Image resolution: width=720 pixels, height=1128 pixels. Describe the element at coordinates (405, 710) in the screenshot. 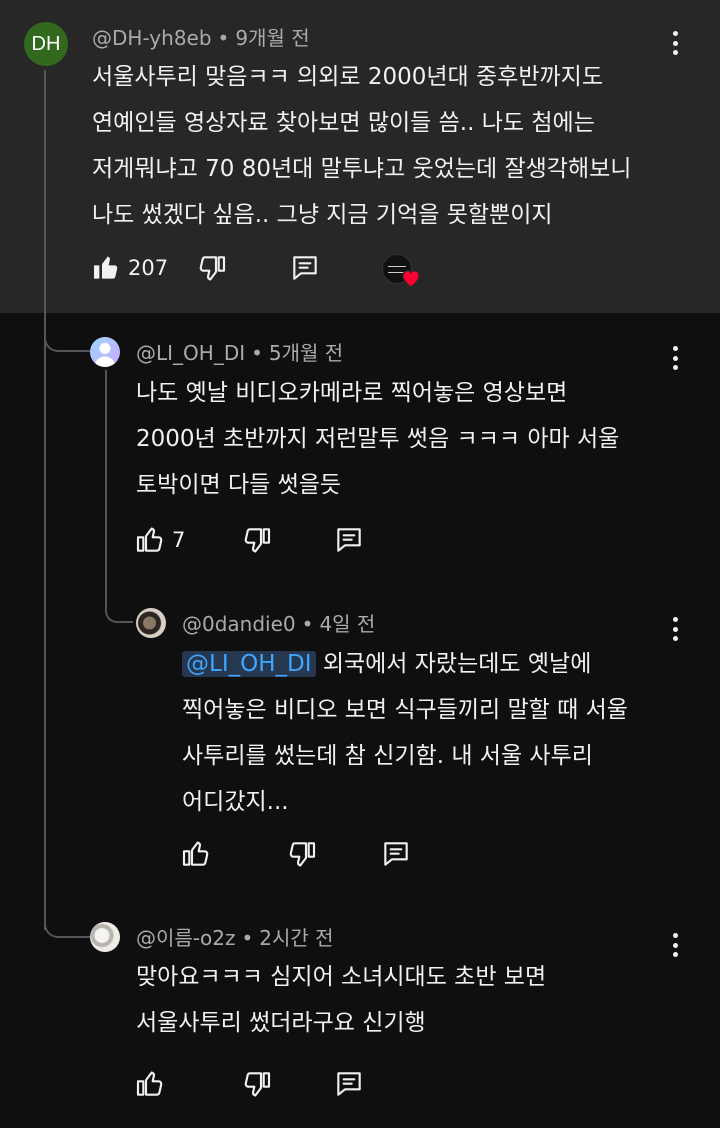

I see `comment-line: 찍어놓은 비디오 보면 식구들끼리 말할 때 서울` at that location.